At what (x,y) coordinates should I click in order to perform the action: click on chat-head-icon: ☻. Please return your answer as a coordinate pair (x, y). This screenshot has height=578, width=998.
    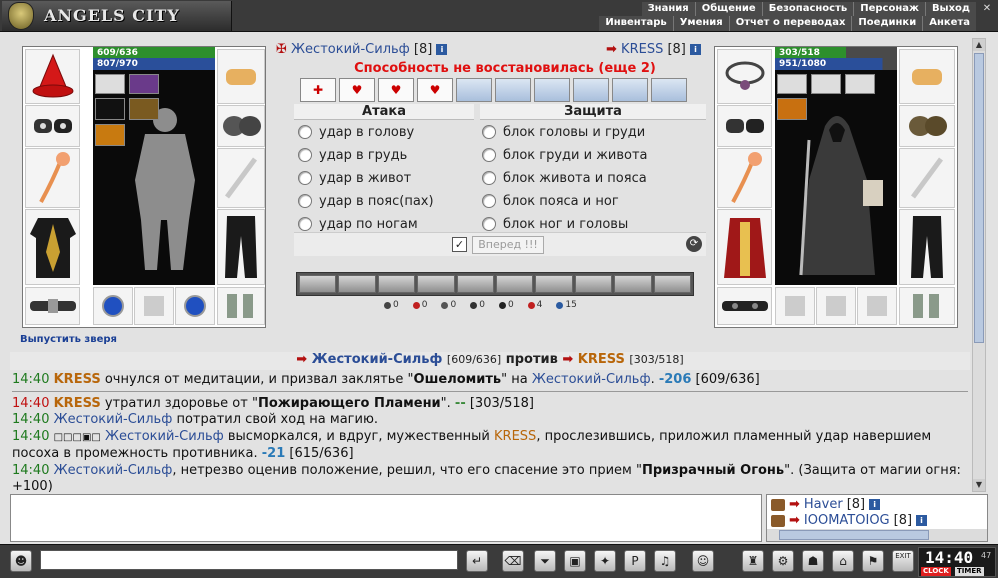
    Looking at the image, I should click on (21, 561).